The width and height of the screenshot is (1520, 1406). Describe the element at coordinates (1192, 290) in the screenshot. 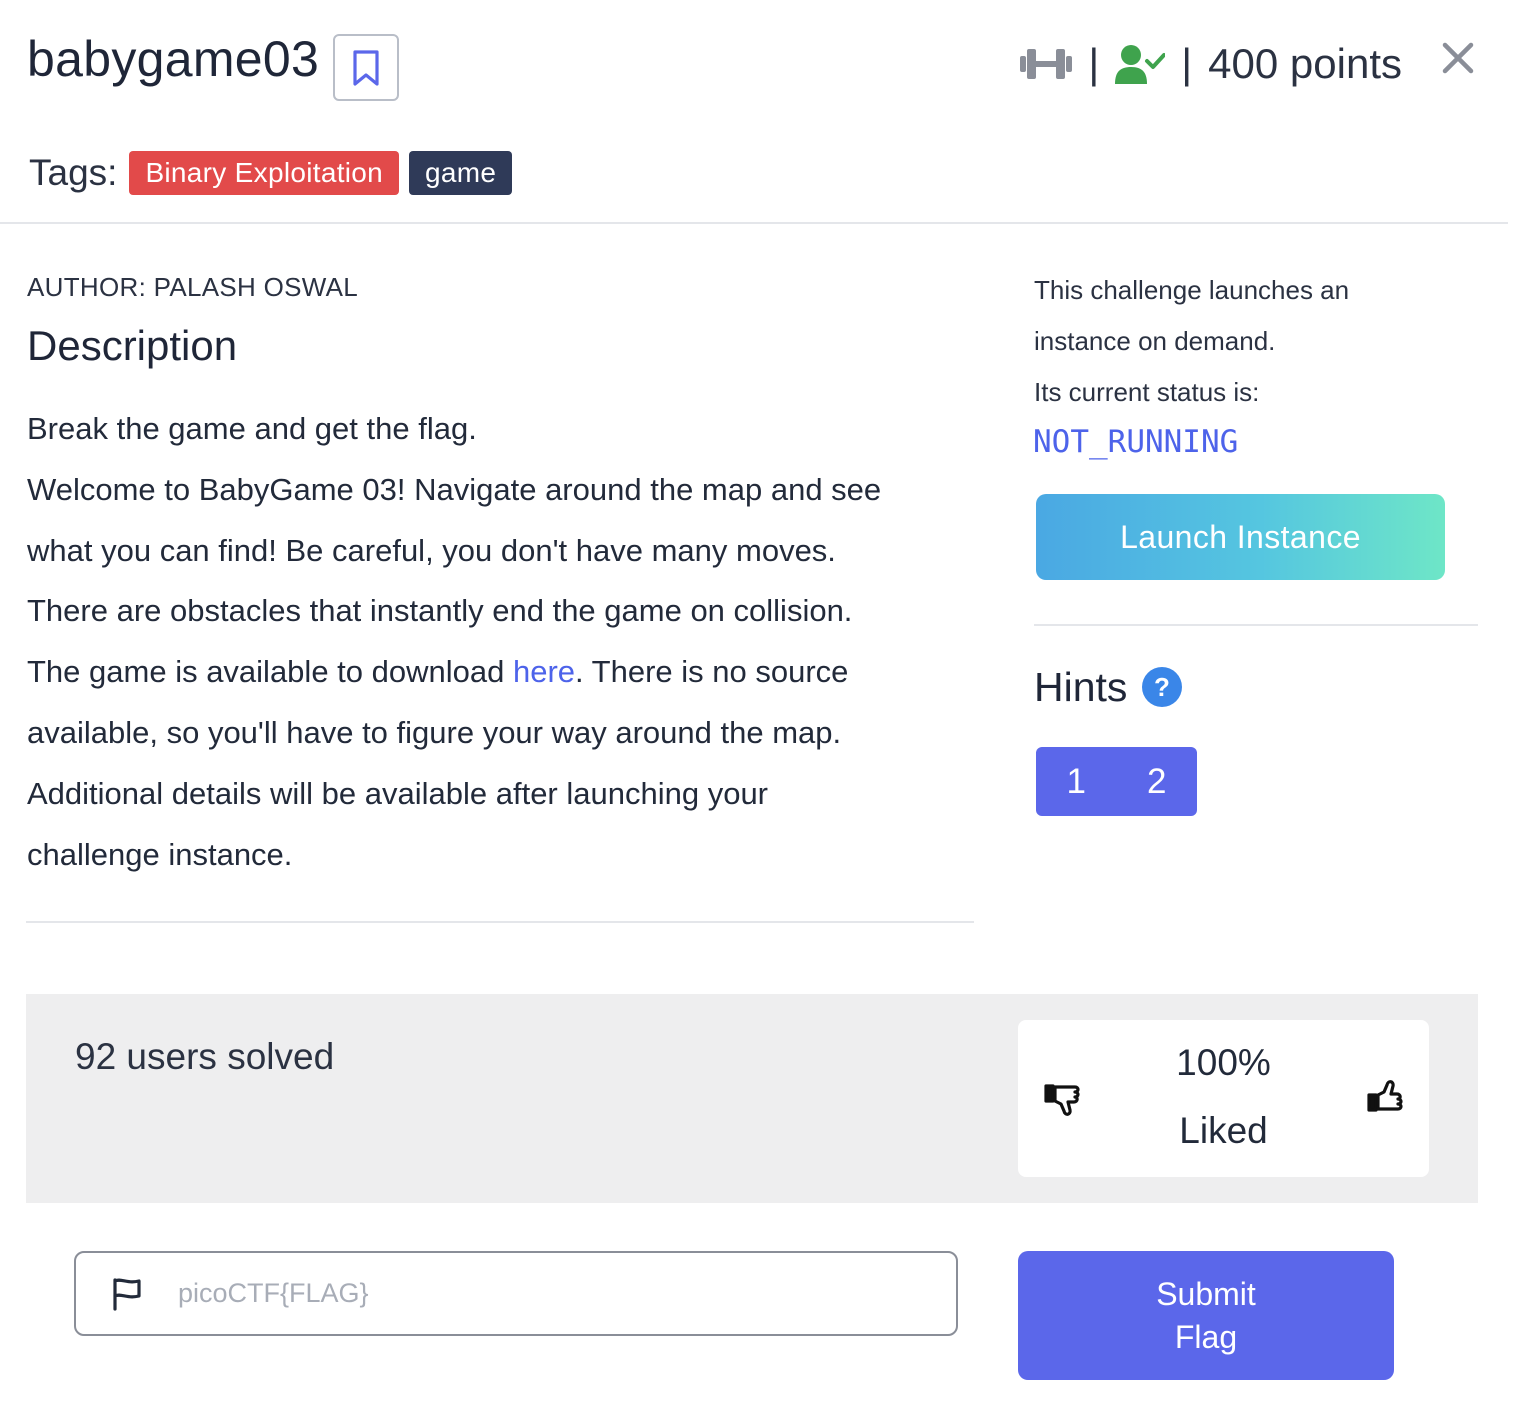

I see `instance-info-line: This challenge launches an` at that location.